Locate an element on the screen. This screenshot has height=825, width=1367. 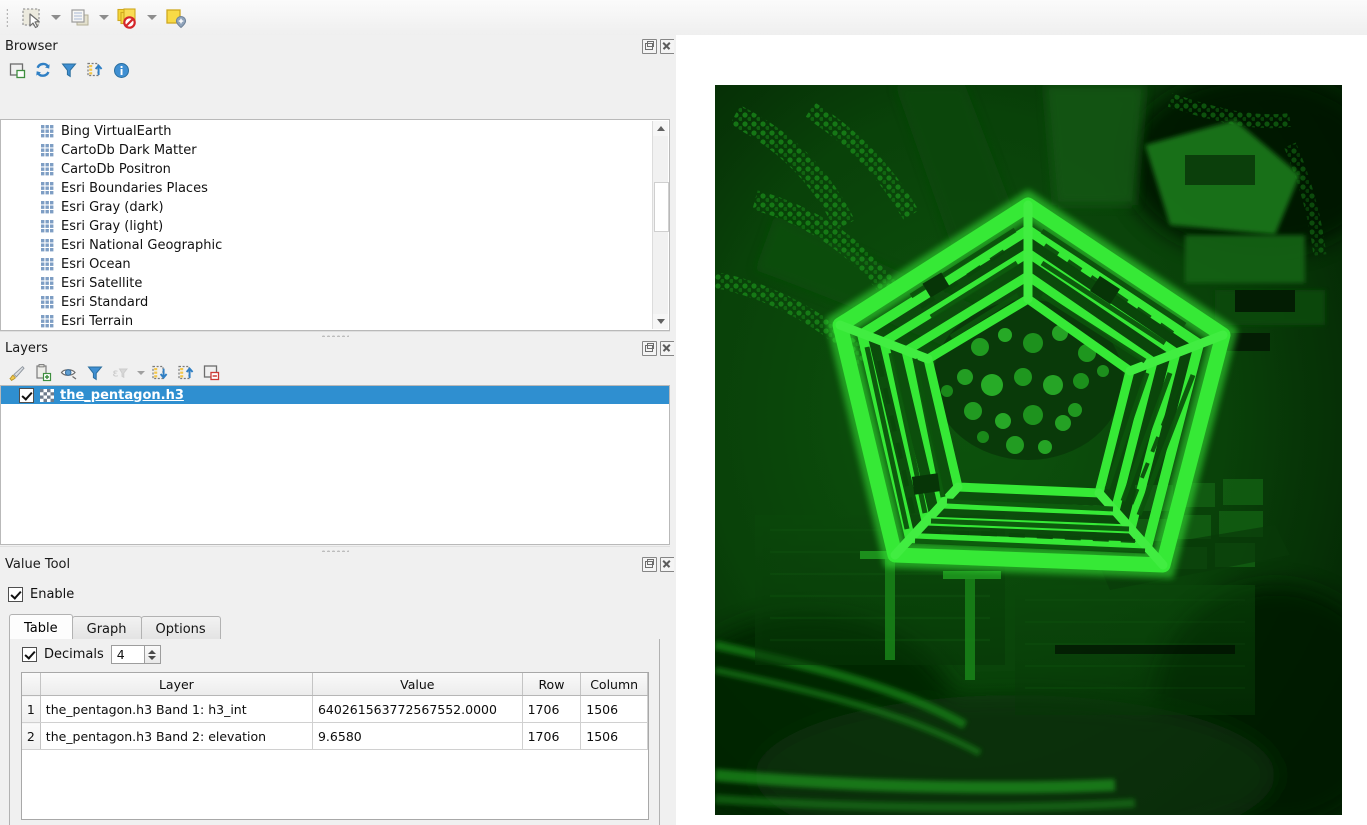
manage-layer-visibility-button is located at coordinates (69, 373).